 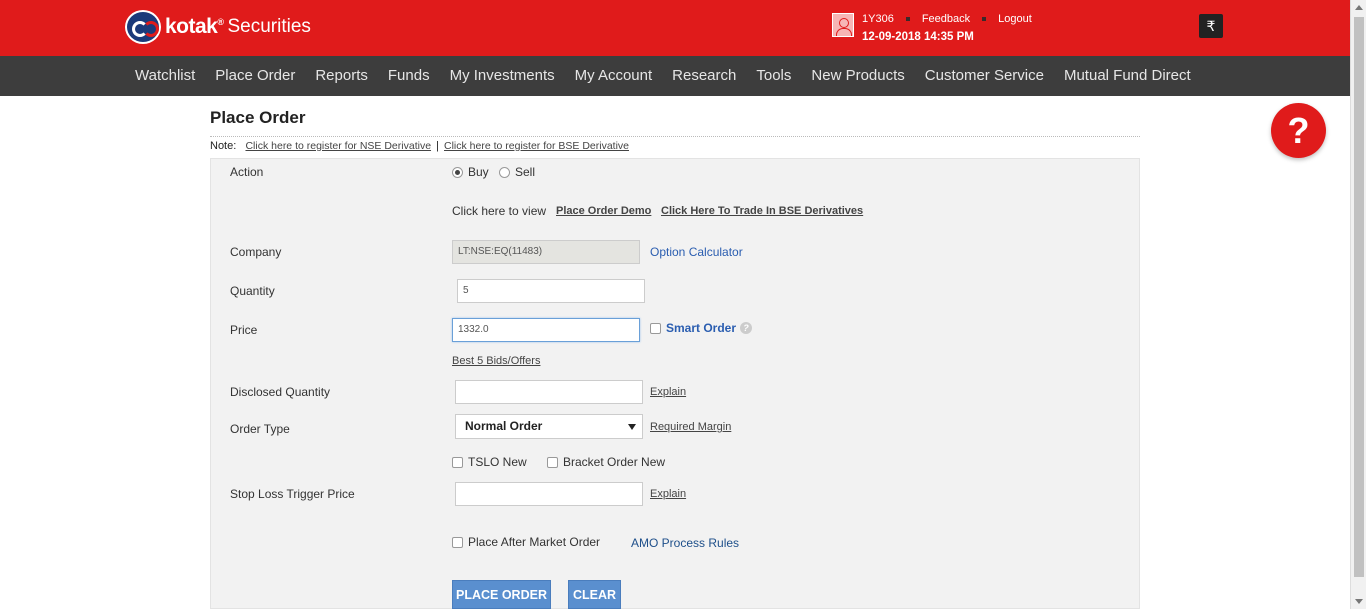 What do you see at coordinates (504, 172) in the screenshot?
I see `sell-radio` at bounding box center [504, 172].